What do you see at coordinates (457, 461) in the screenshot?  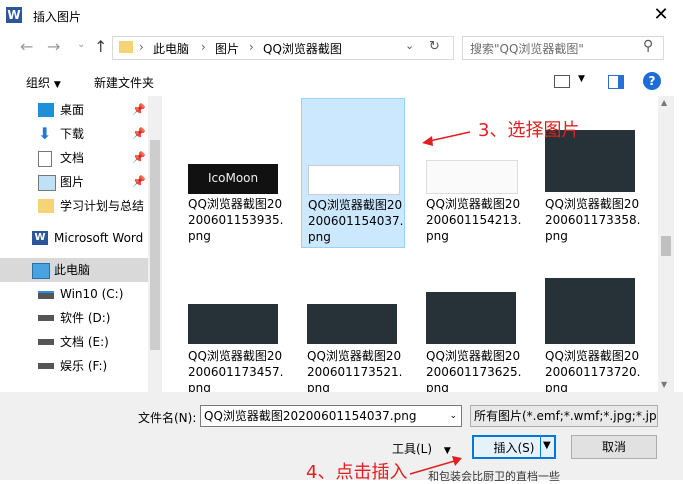 I see `step4-arrowhead` at bounding box center [457, 461].